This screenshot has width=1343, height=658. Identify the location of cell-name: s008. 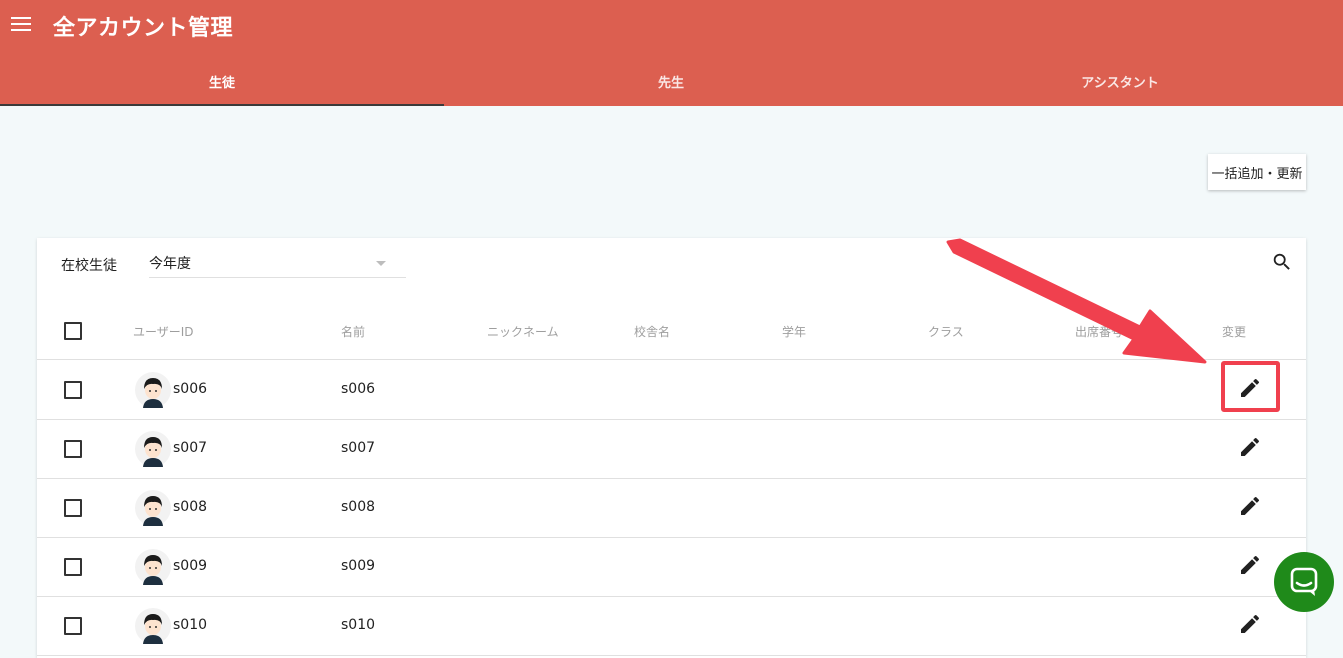
(358, 507).